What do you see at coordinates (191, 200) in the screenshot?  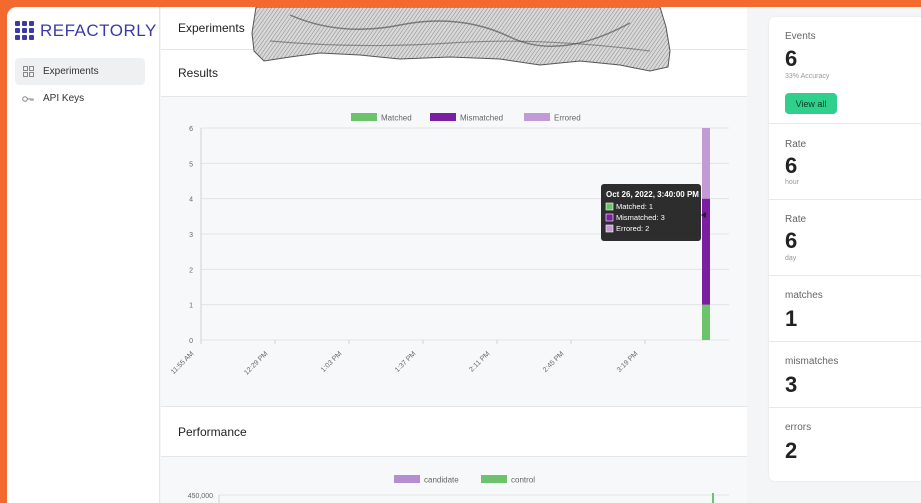 I see `y-tick-label: 4` at bounding box center [191, 200].